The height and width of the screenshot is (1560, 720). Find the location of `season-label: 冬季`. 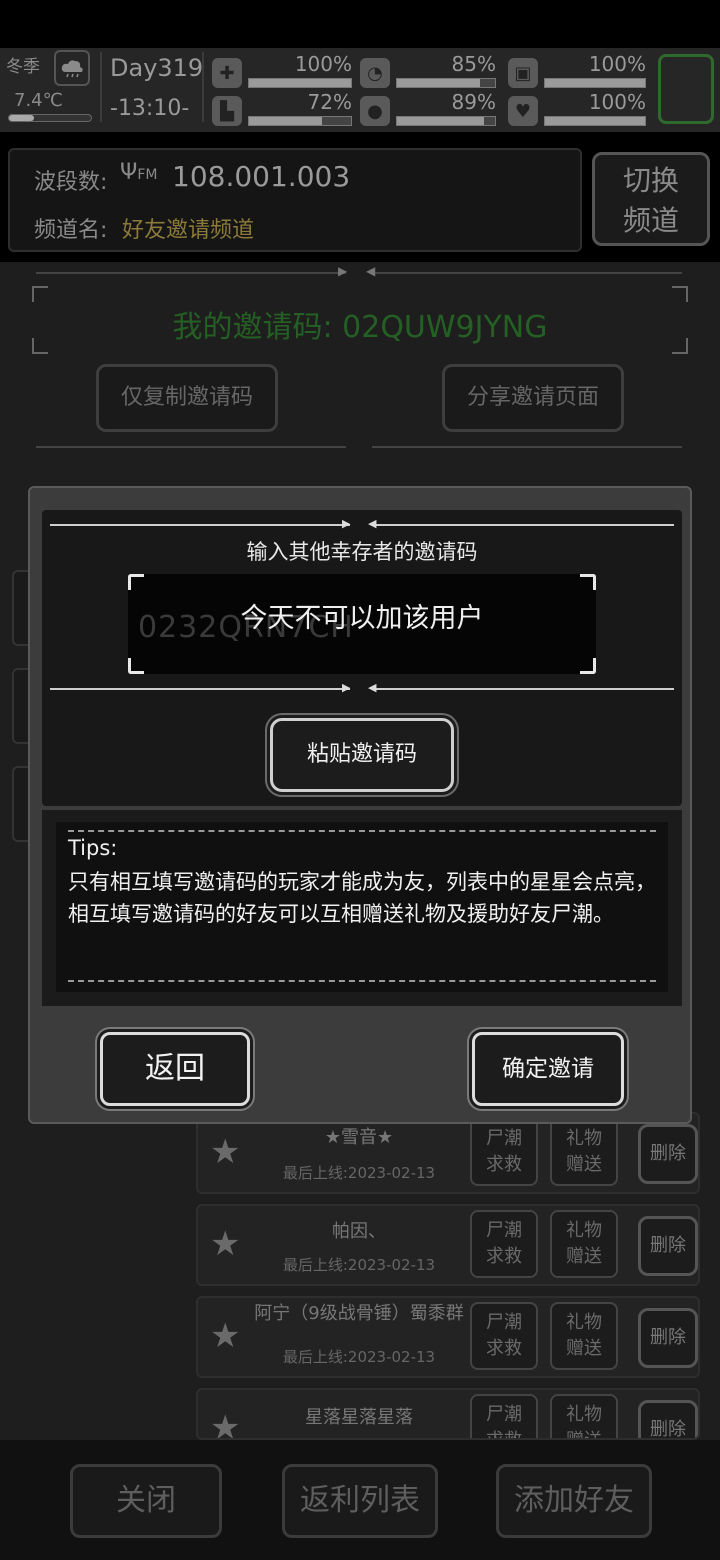

season-label: 冬季 is located at coordinates (23, 67).